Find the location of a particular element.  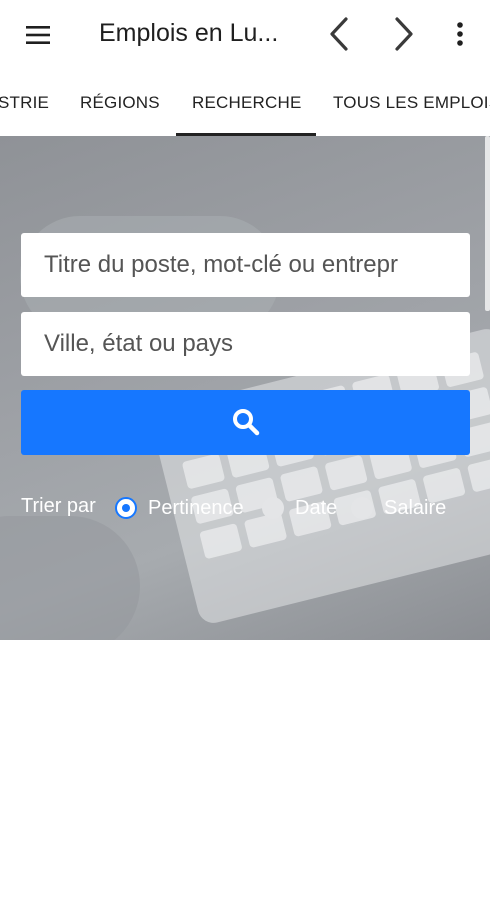

keyword-search-input: Titre du poste, mot-clé ou entrepr is located at coordinates (245, 265).